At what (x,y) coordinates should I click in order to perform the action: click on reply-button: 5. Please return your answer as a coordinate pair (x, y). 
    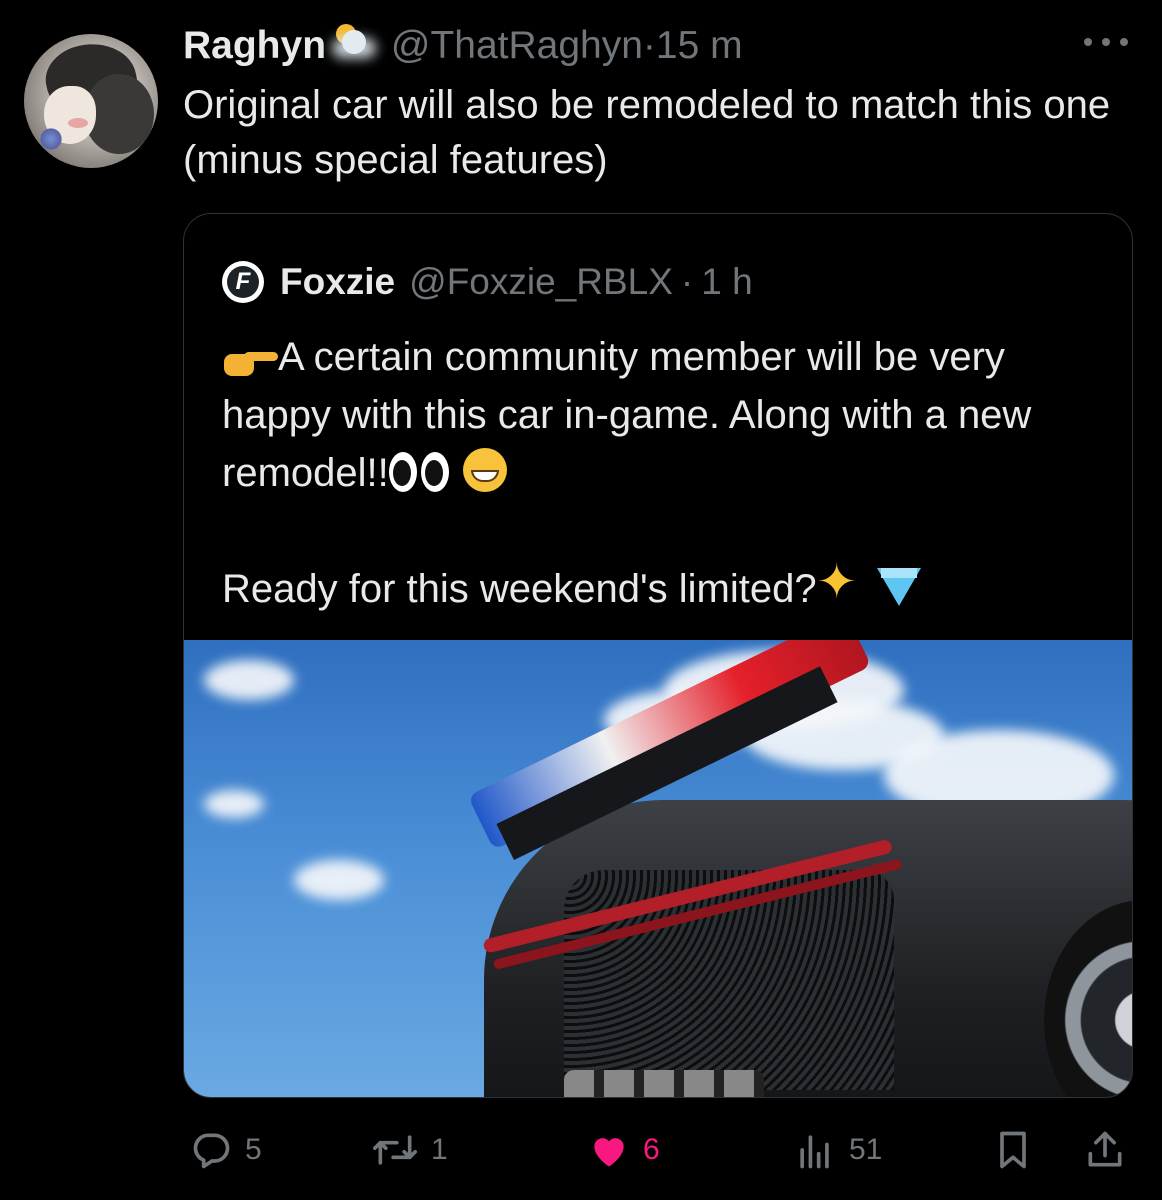
    Looking at the image, I should click on (225, 1150).